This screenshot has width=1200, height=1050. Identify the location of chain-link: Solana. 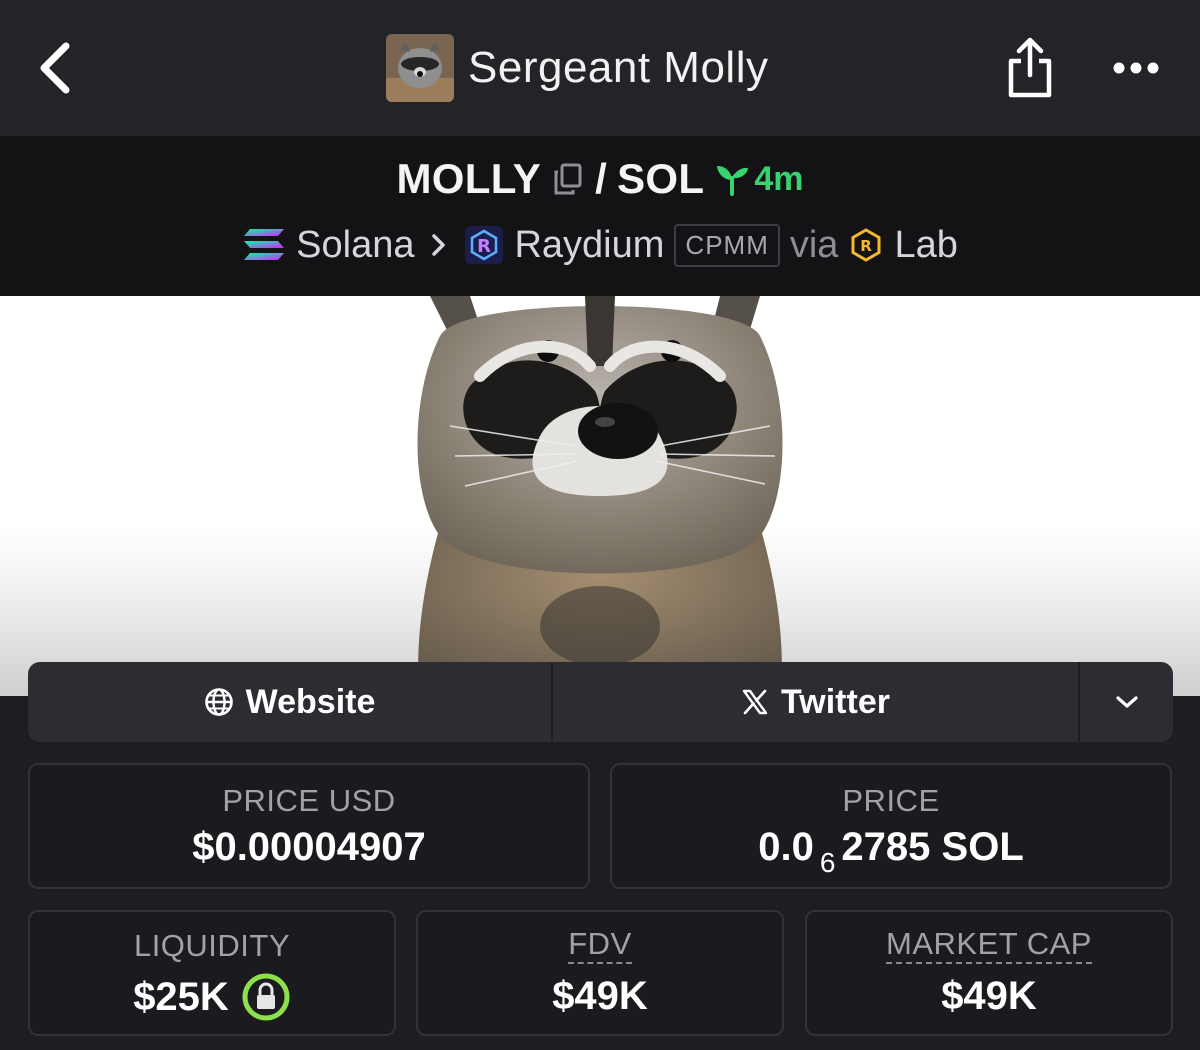
(355, 245).